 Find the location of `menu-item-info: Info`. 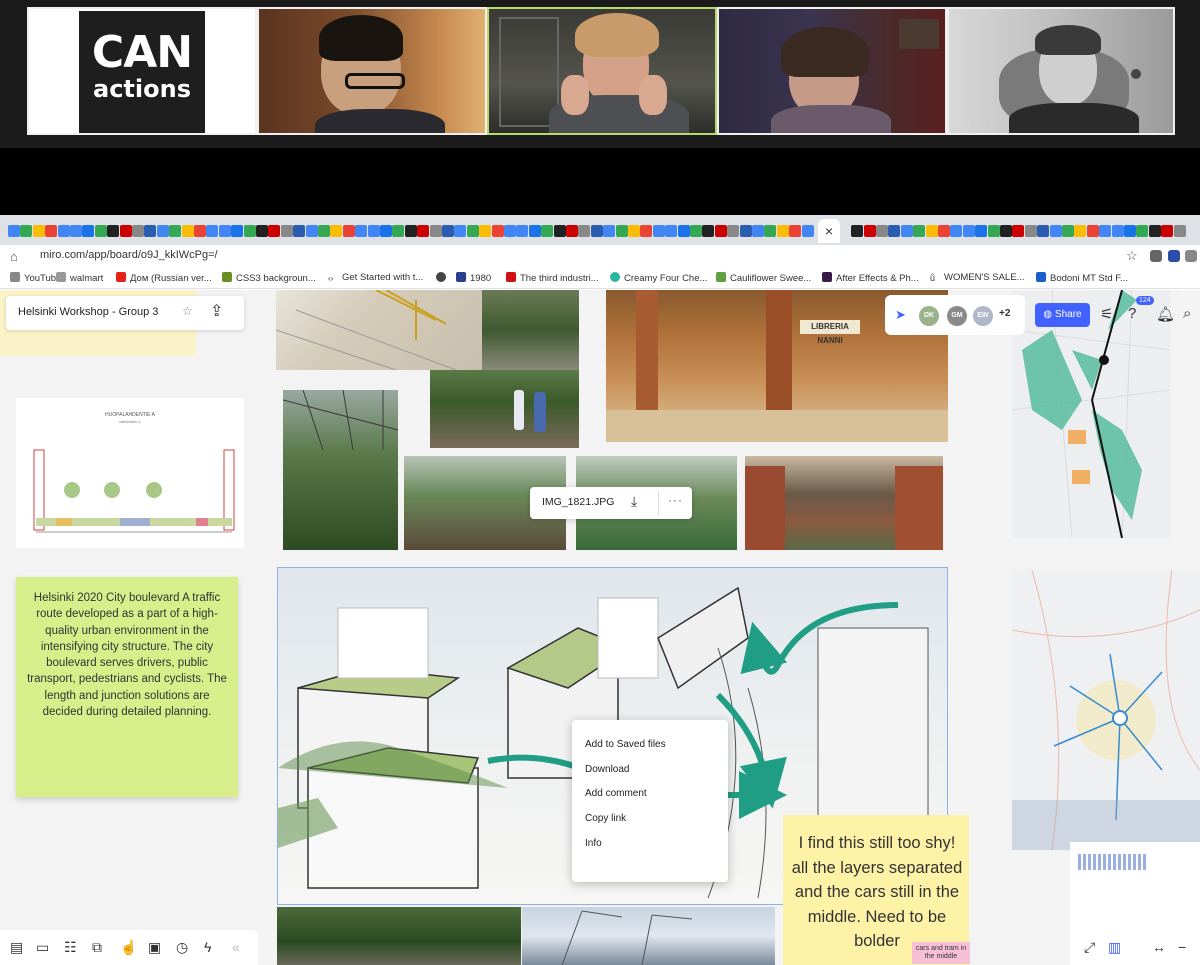

menu-item-info: Info is located at coordinates (593, 843).